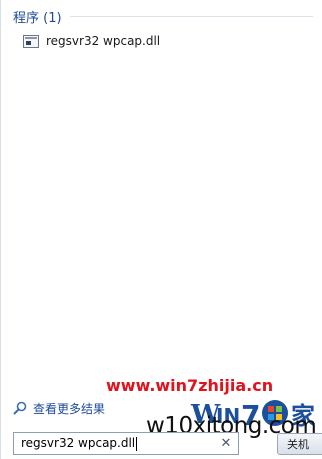 The image size is (322, 459). What do you see at coordinates (103, 41) in the screenshot?
I see `result-item-label: regsvr32 wpcap.dll` at bounding box center [103, 41].